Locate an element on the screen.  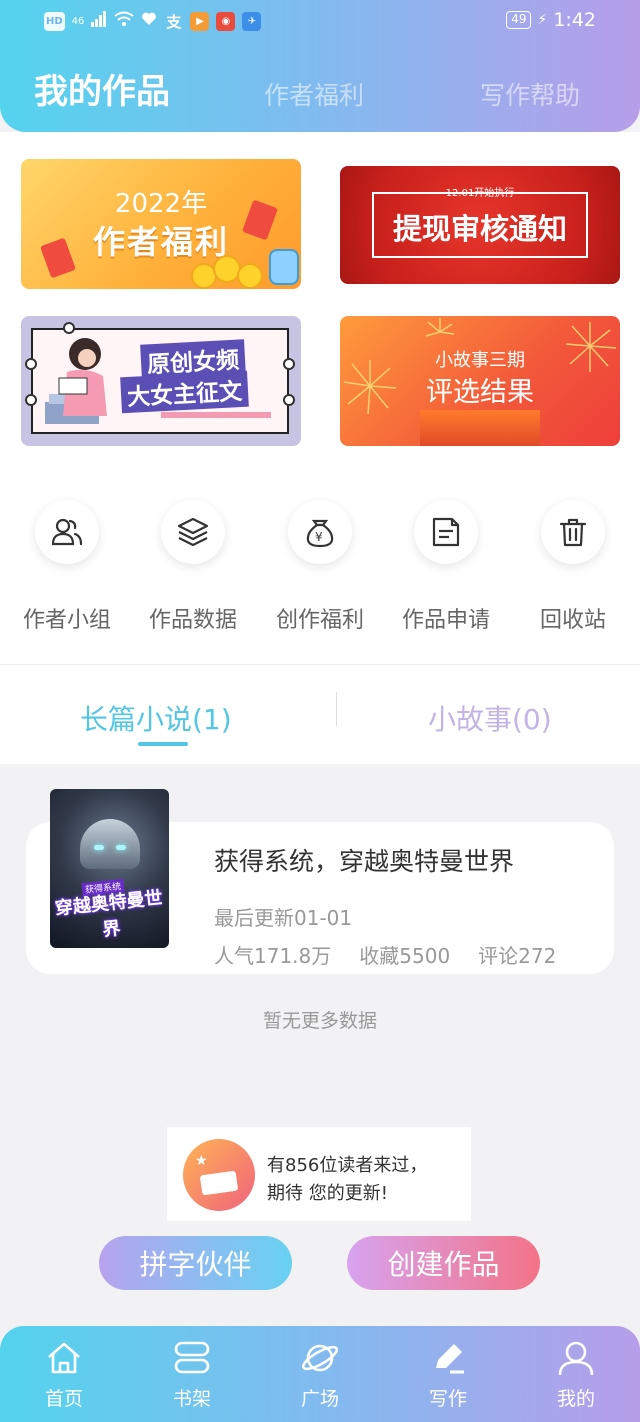
banner-title-line2: 大女主征文 is located at coordinates (184, 392).